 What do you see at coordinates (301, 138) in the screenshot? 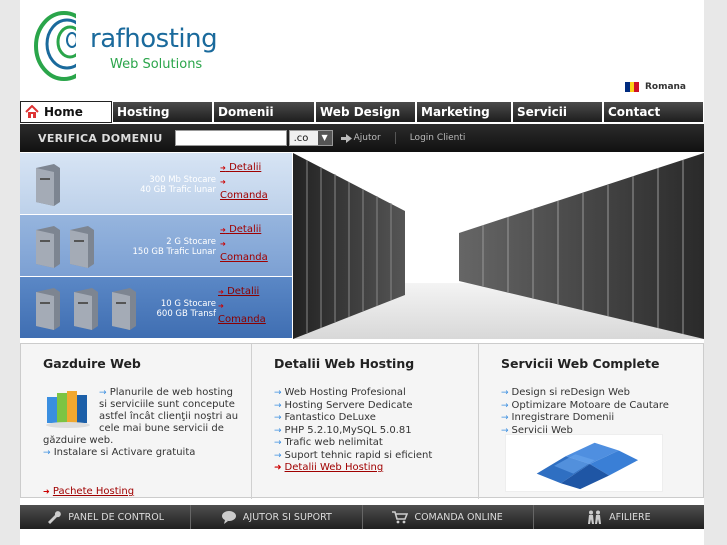
I see `tld-selected-value: .co` at bounding box center [301, 138].